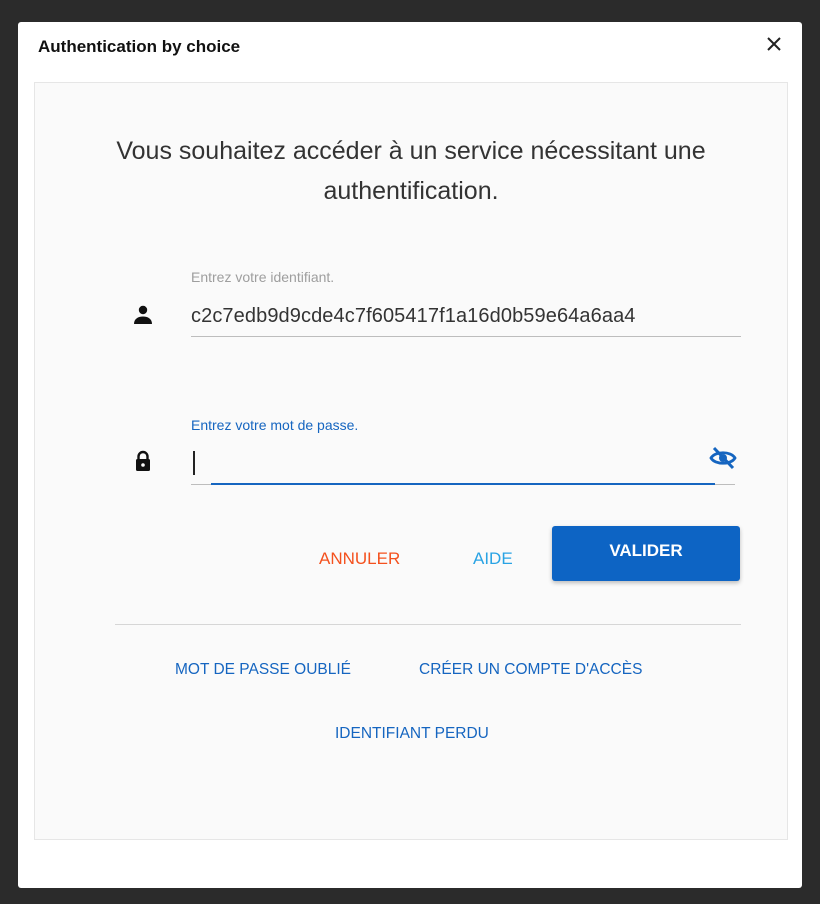  I want to click on username-label: Entrez votre identifiant., so click(263, 277).